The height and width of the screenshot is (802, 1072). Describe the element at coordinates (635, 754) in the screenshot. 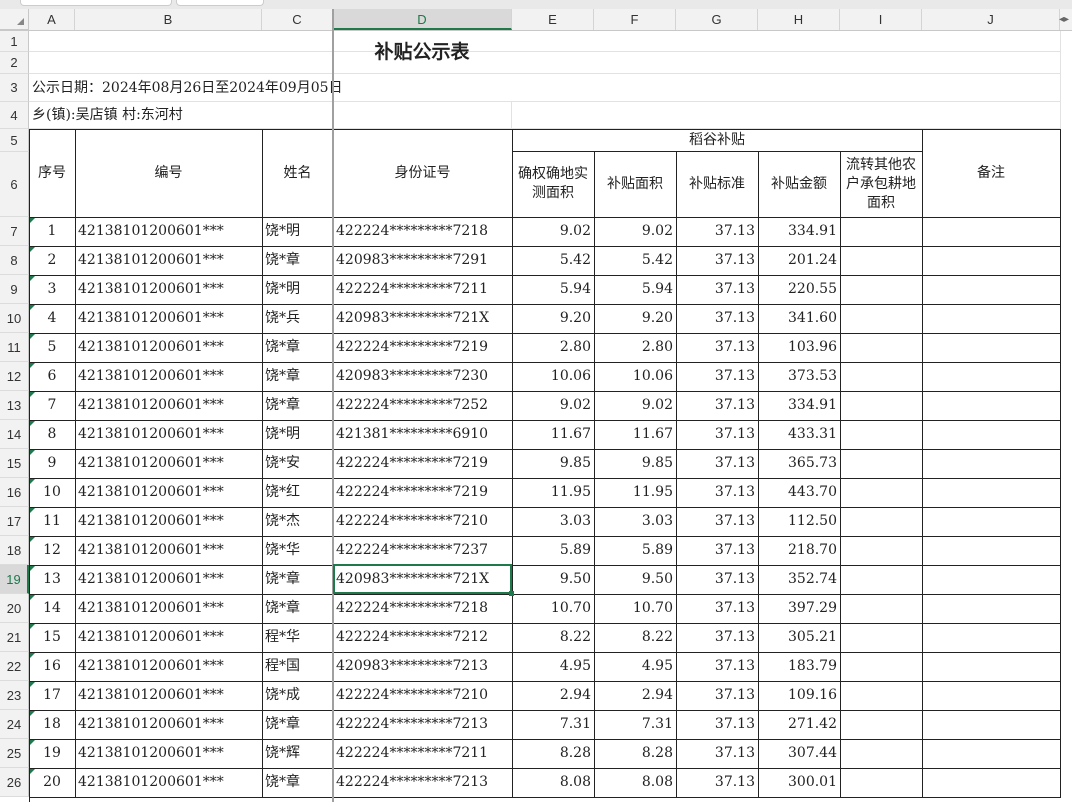

I see `cell-sub: 8.28` at that location.